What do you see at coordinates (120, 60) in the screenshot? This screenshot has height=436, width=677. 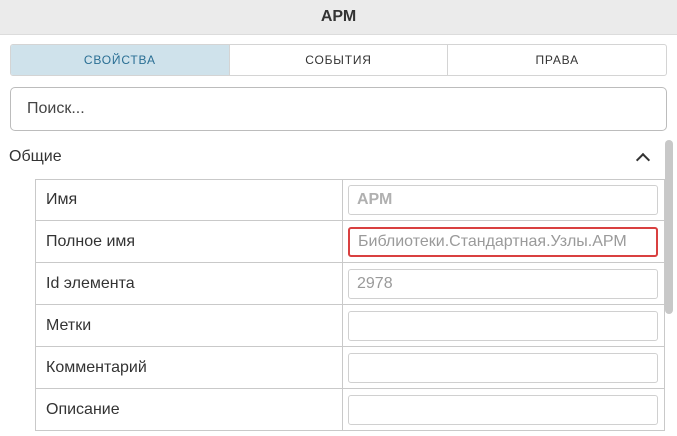 I see `tab-properties: СВОЙСТВА` at bounding box center [120, 60].